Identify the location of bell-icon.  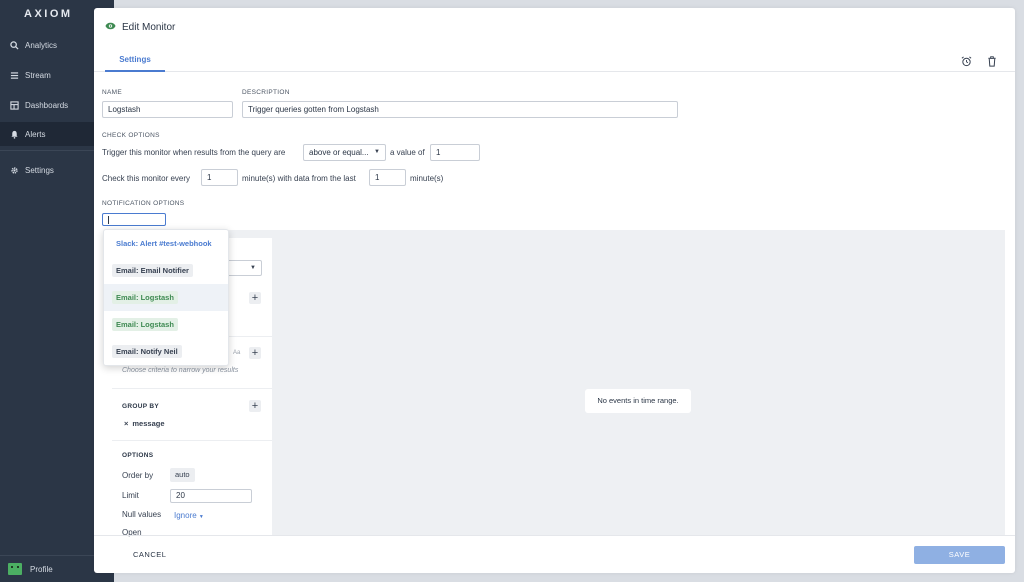
(14, 134).